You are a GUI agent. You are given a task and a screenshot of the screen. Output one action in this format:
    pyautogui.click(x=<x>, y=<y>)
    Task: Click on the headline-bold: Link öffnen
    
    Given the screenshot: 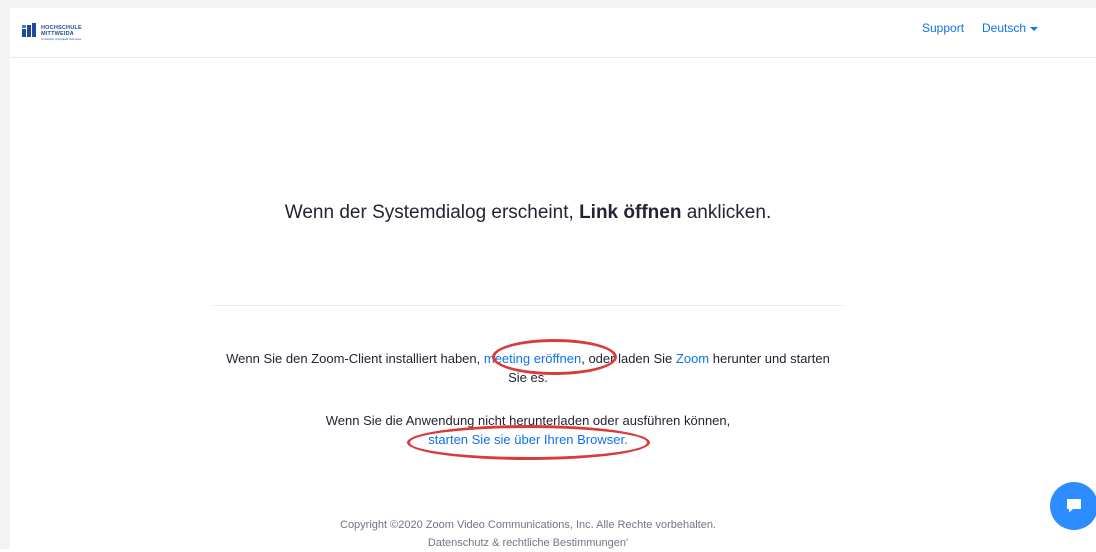 What is the action you would take?
    pyautogui.click(x=630, y=212)
    